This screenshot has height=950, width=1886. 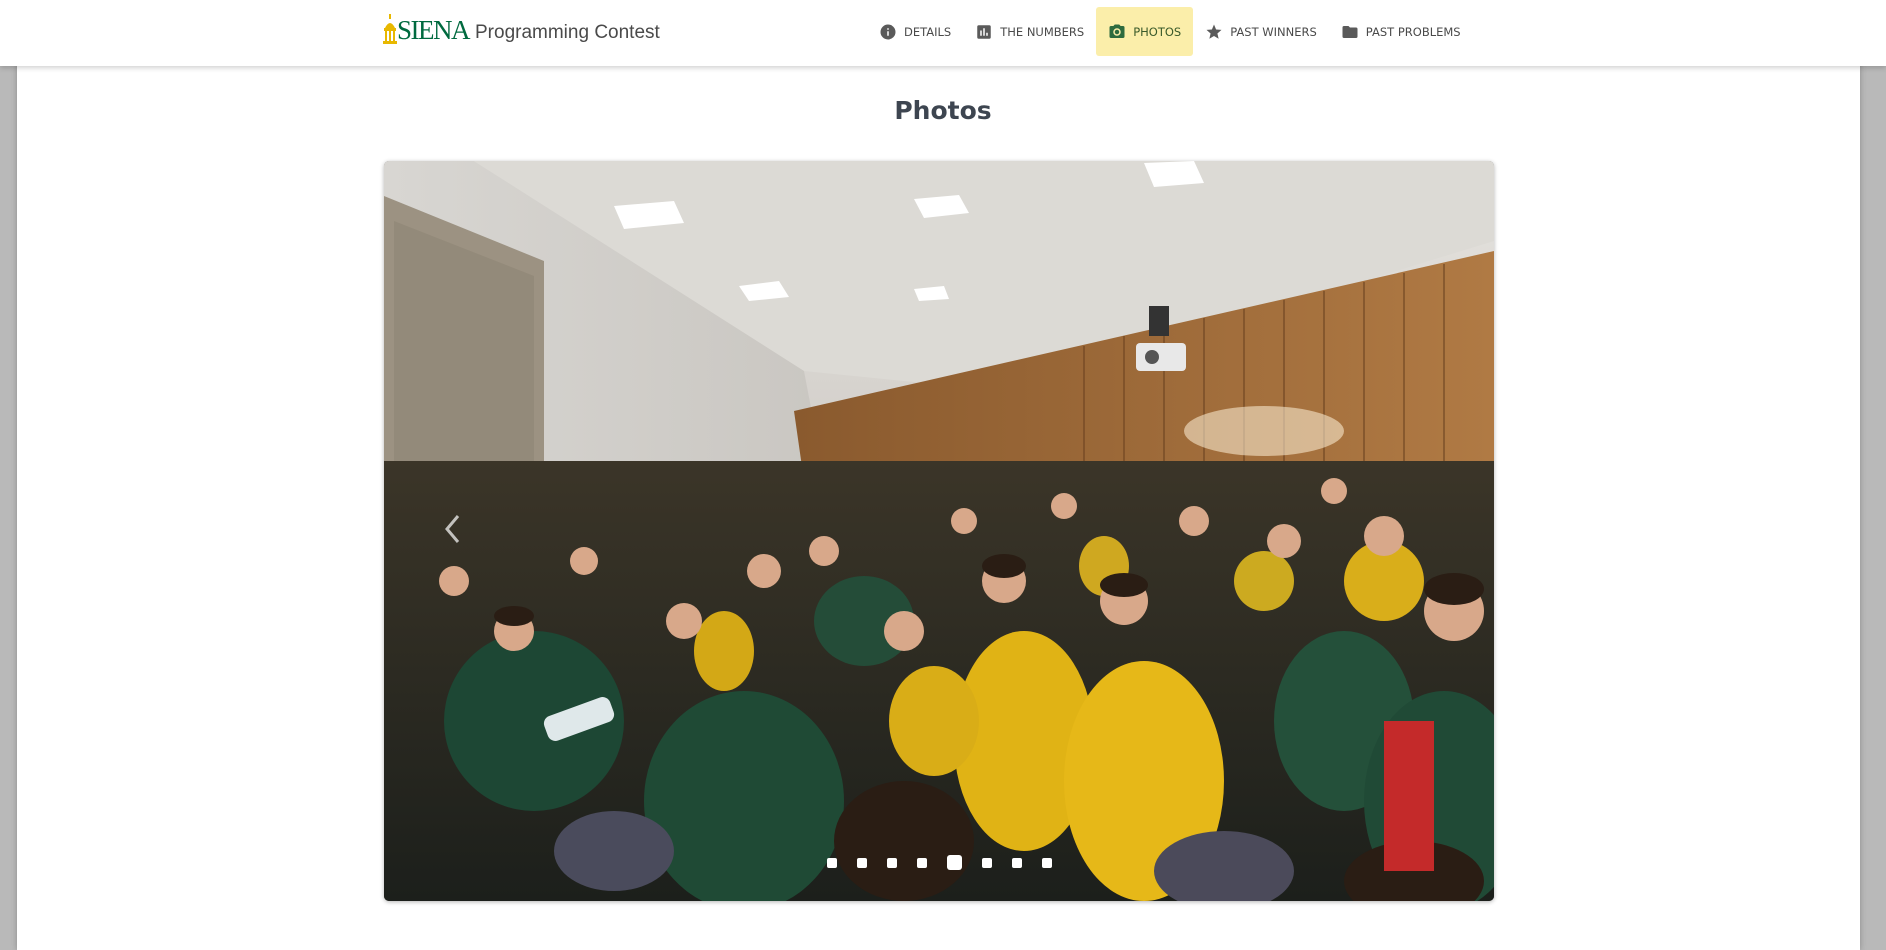 I want to click on carousel-indicators, so click(x=939, y=862).